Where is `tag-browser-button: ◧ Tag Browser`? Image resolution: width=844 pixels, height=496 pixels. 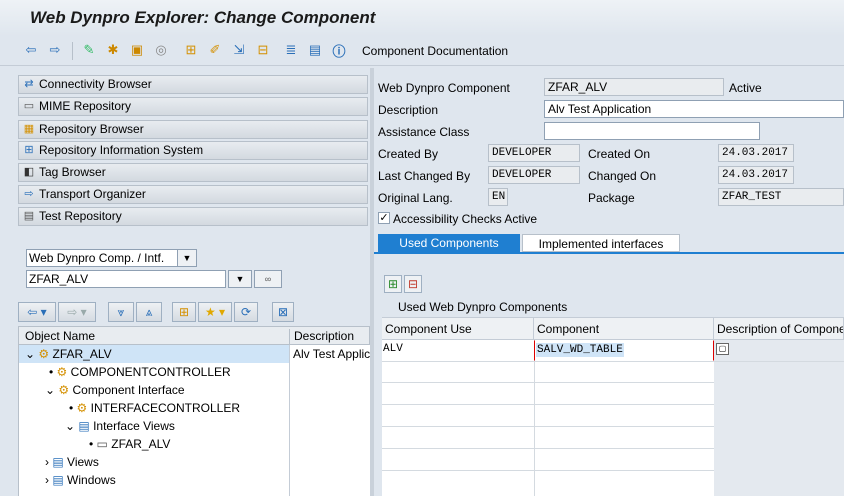 tag-browser-button: ◧ Tag Browser is located at coordinates (193, 172).